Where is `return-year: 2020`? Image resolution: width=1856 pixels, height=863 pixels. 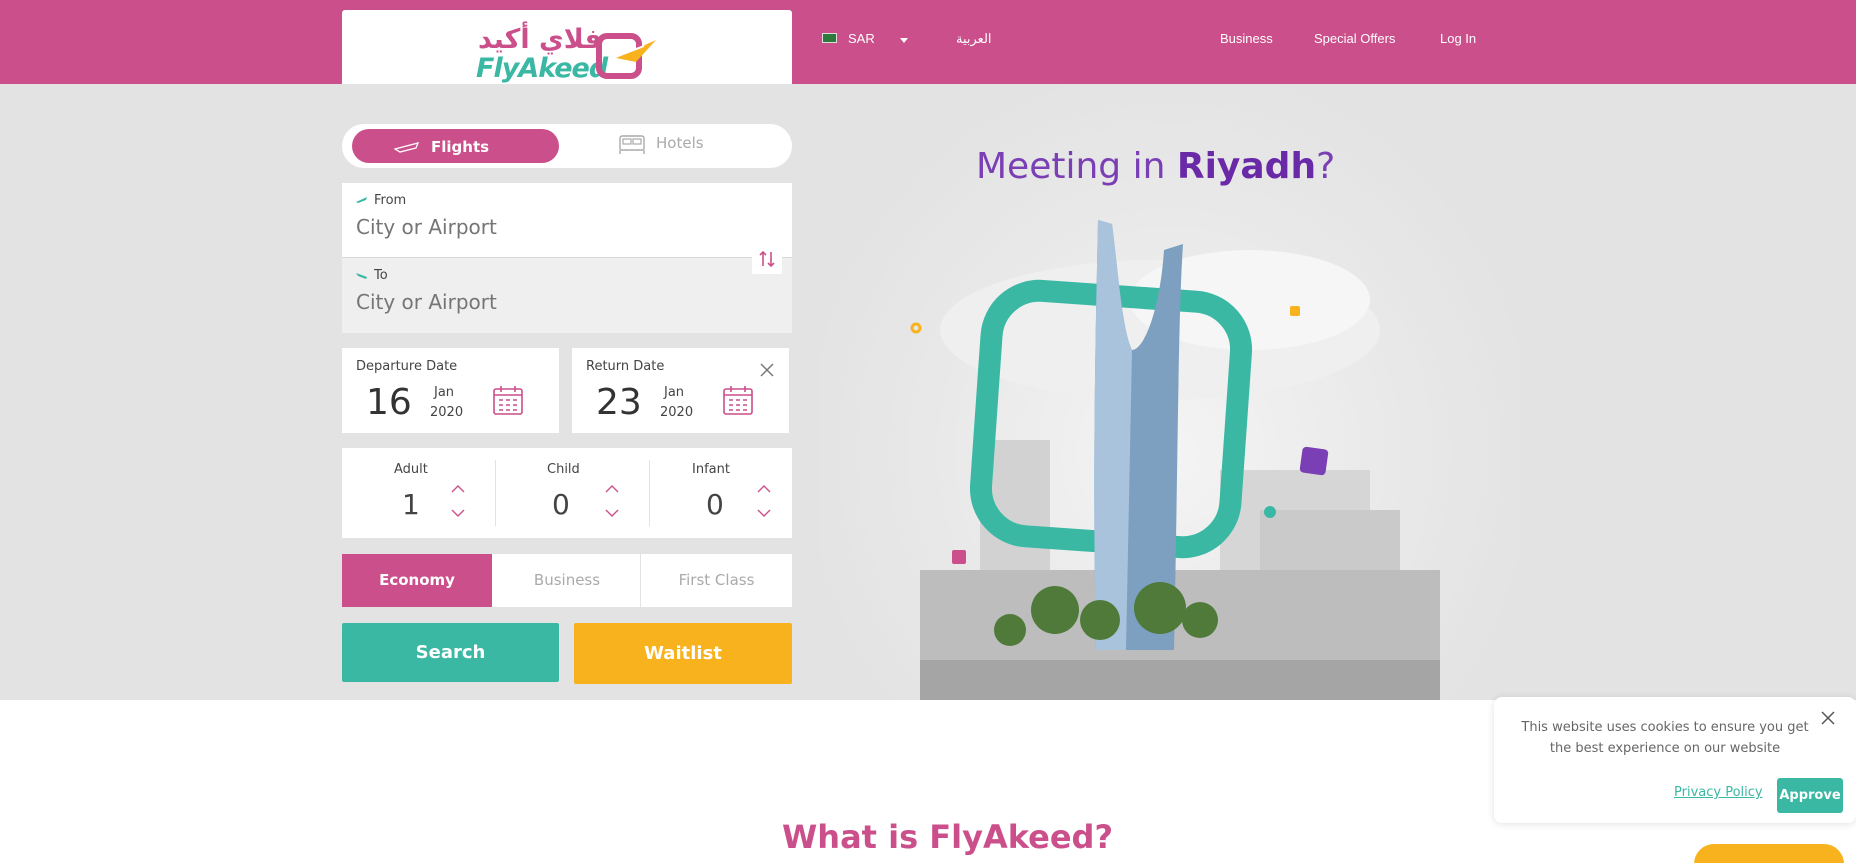 return-year: 2020 is located at coordinates (677, 412).